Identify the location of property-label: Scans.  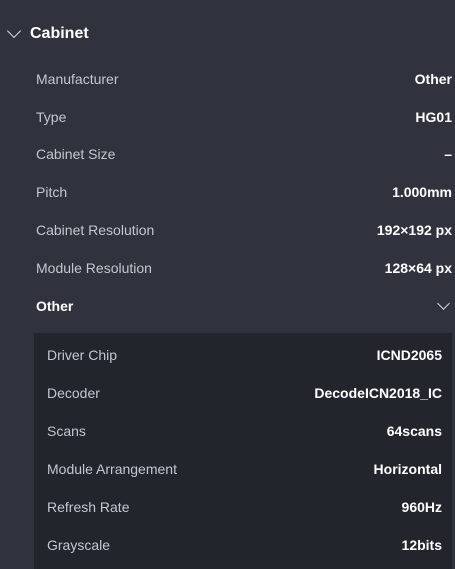
(66, 431).